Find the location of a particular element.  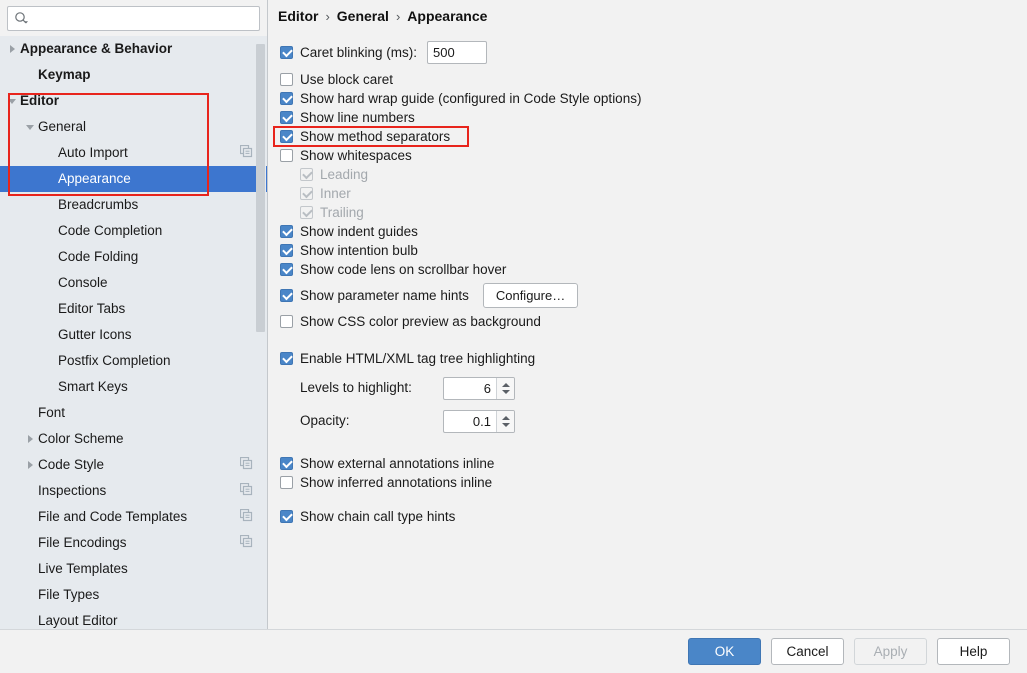

sidebar-item-color-scheme: Color Scheme is located at coordinates (133, 439).